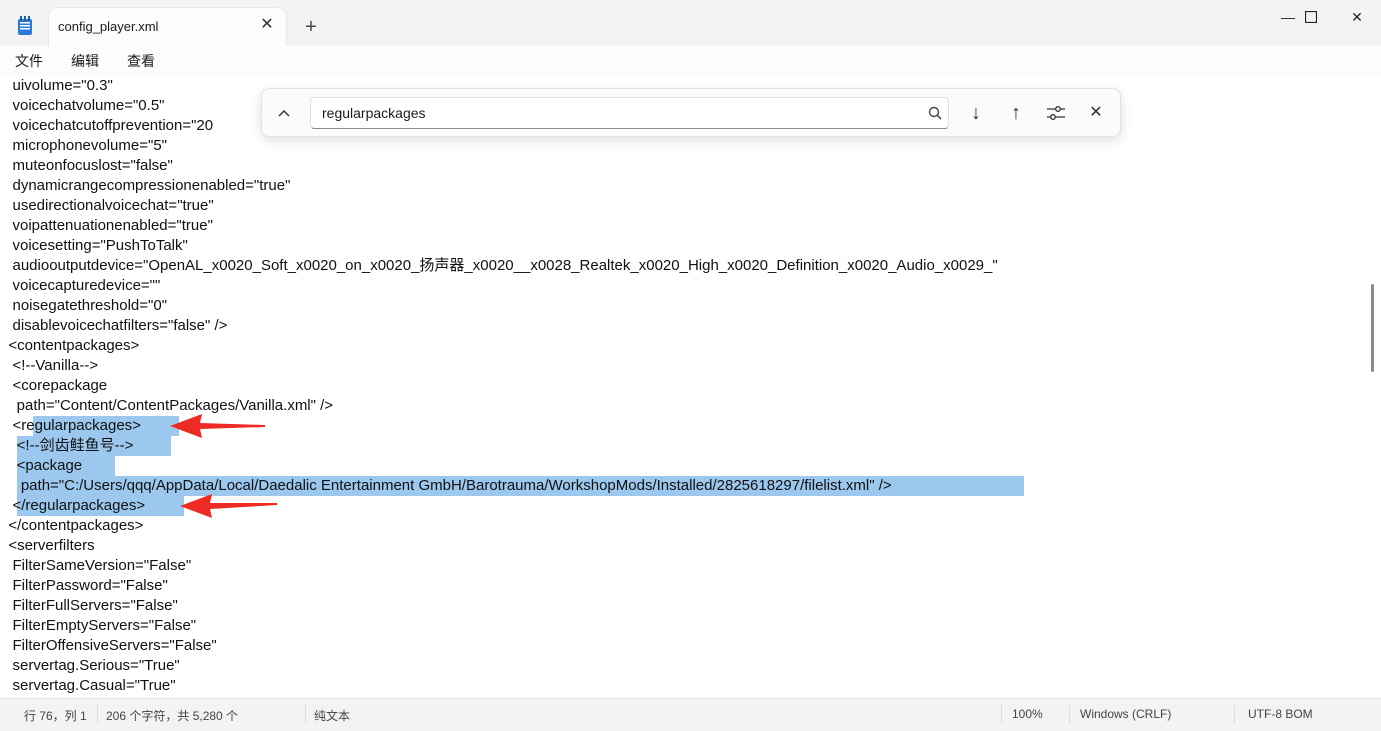  What do you see at coordinates (94, 245) in the screenshot?
I see `editor-line: voicesetting="PushToTalk"` at bounding box center [94, 245].